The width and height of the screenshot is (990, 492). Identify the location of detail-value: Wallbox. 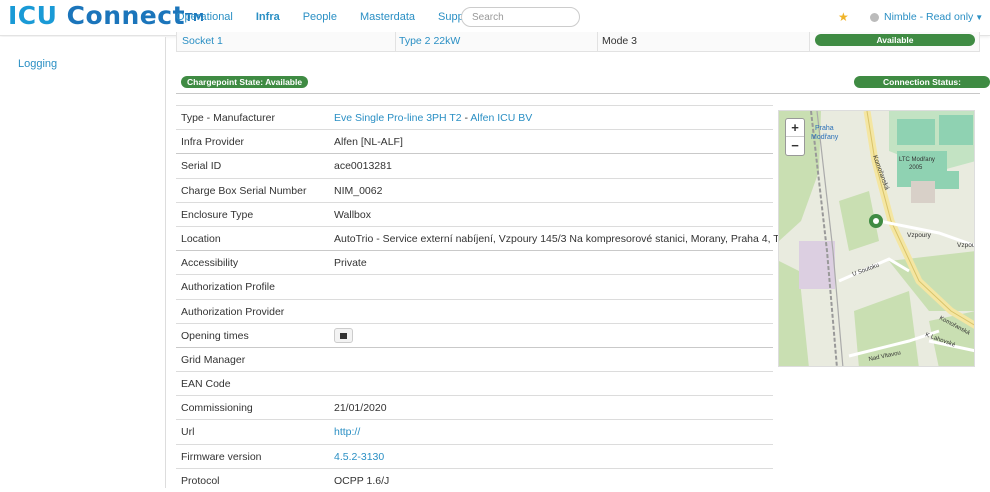
(352, 214).